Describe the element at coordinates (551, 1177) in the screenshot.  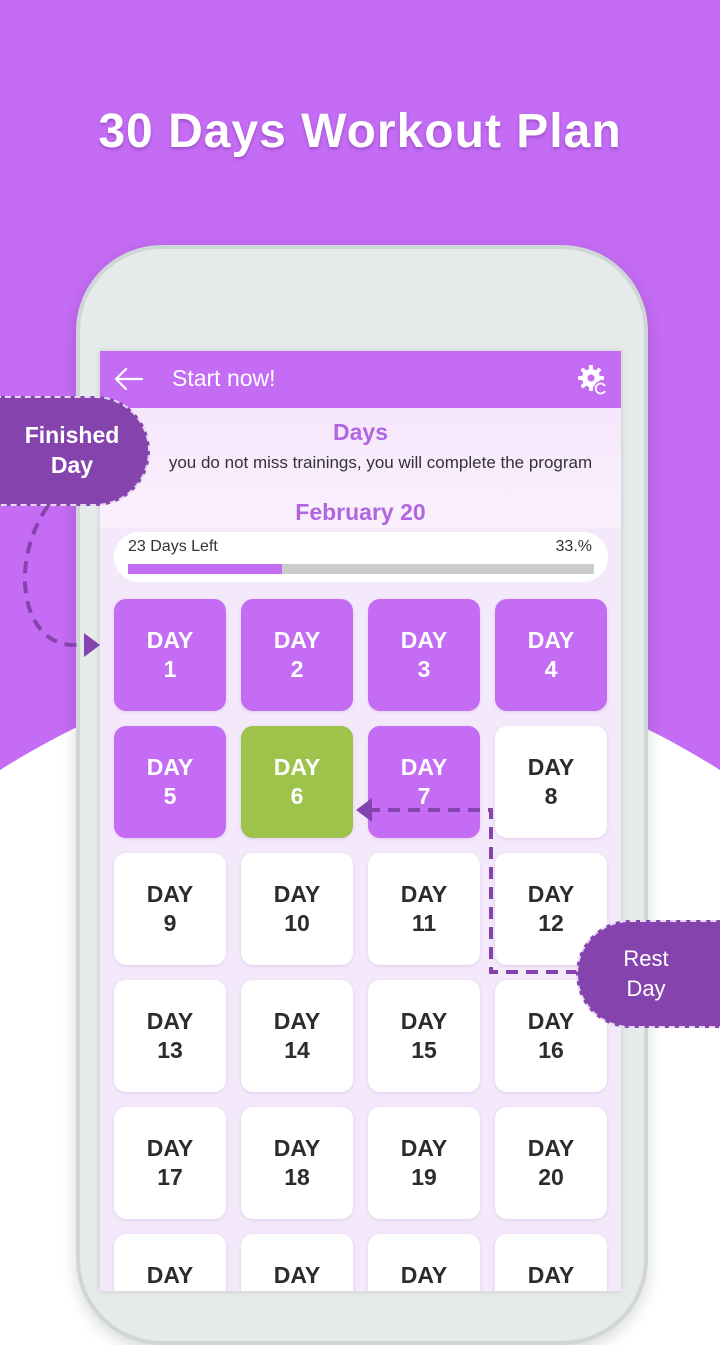
I see `day-tile-number: 20` at that location.